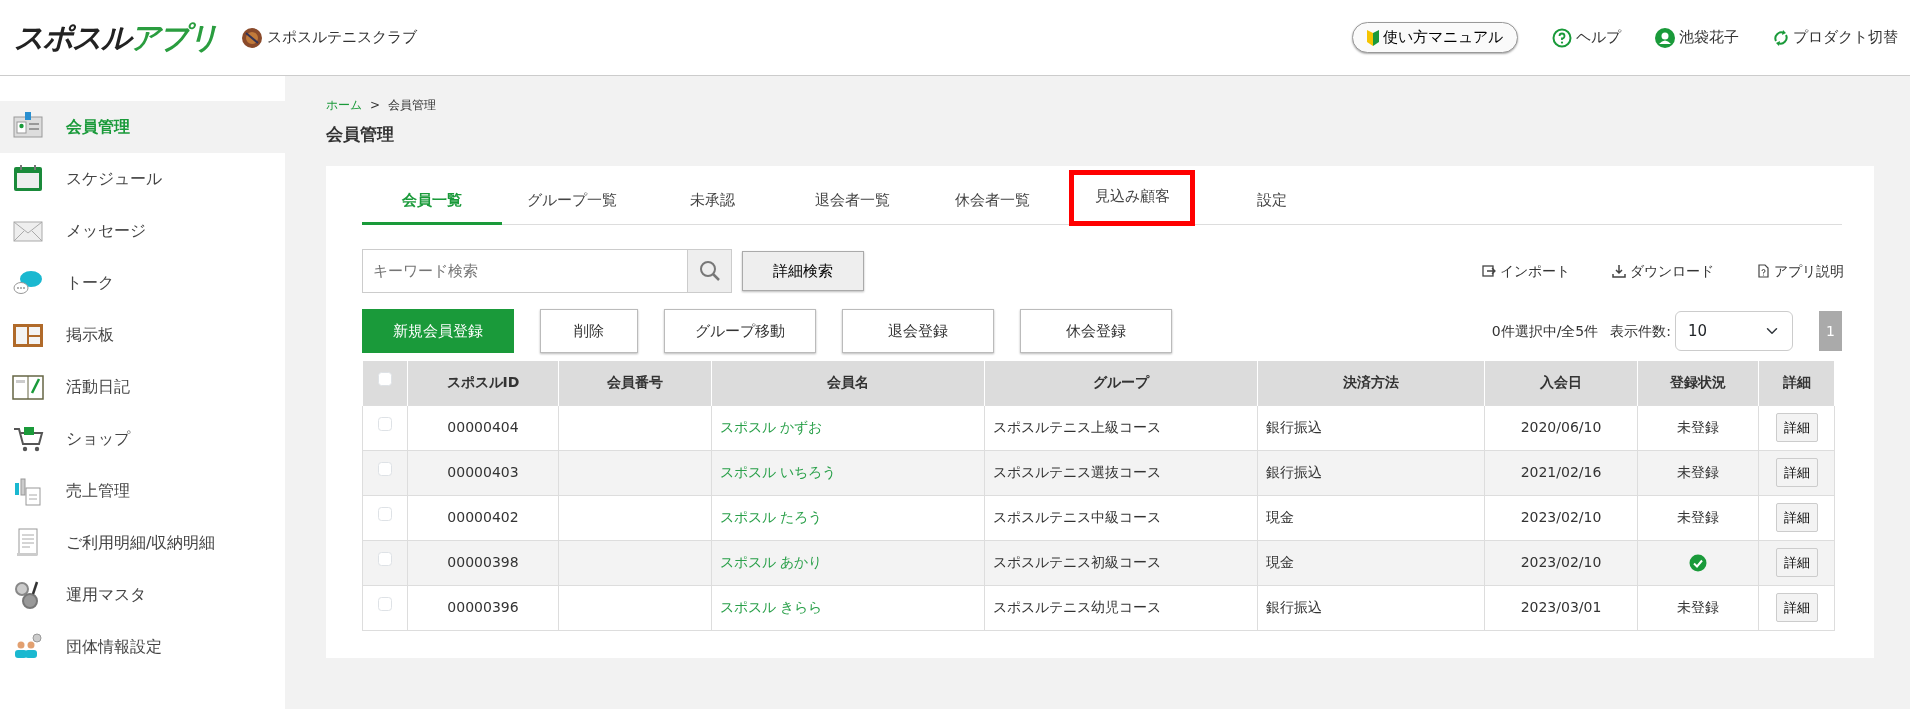 The image size is (1910, 709). Describe the element at coordinates (1665, 37) in the screenshot. I see `user-icon` at that location.